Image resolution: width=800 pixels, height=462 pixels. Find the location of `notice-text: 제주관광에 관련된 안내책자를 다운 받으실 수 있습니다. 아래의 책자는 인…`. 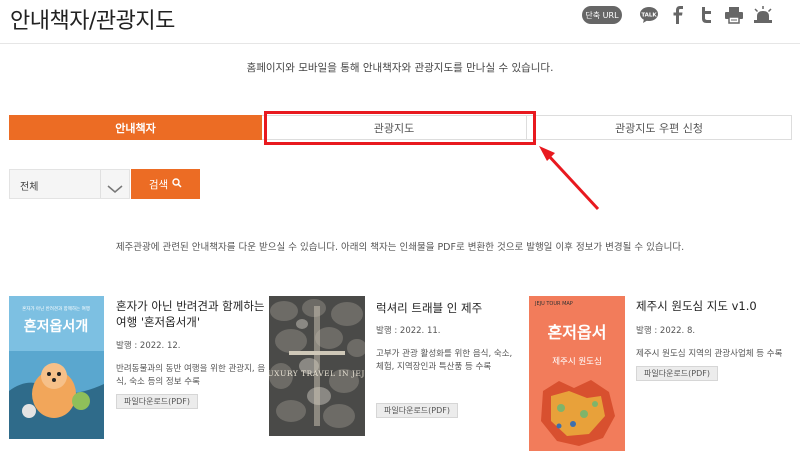

notice-text: 제주관광에 관련된 안내책자를 다운 받으실 수 있습니다. 아래의 책자는 인… is located at coordinates (400, 247).